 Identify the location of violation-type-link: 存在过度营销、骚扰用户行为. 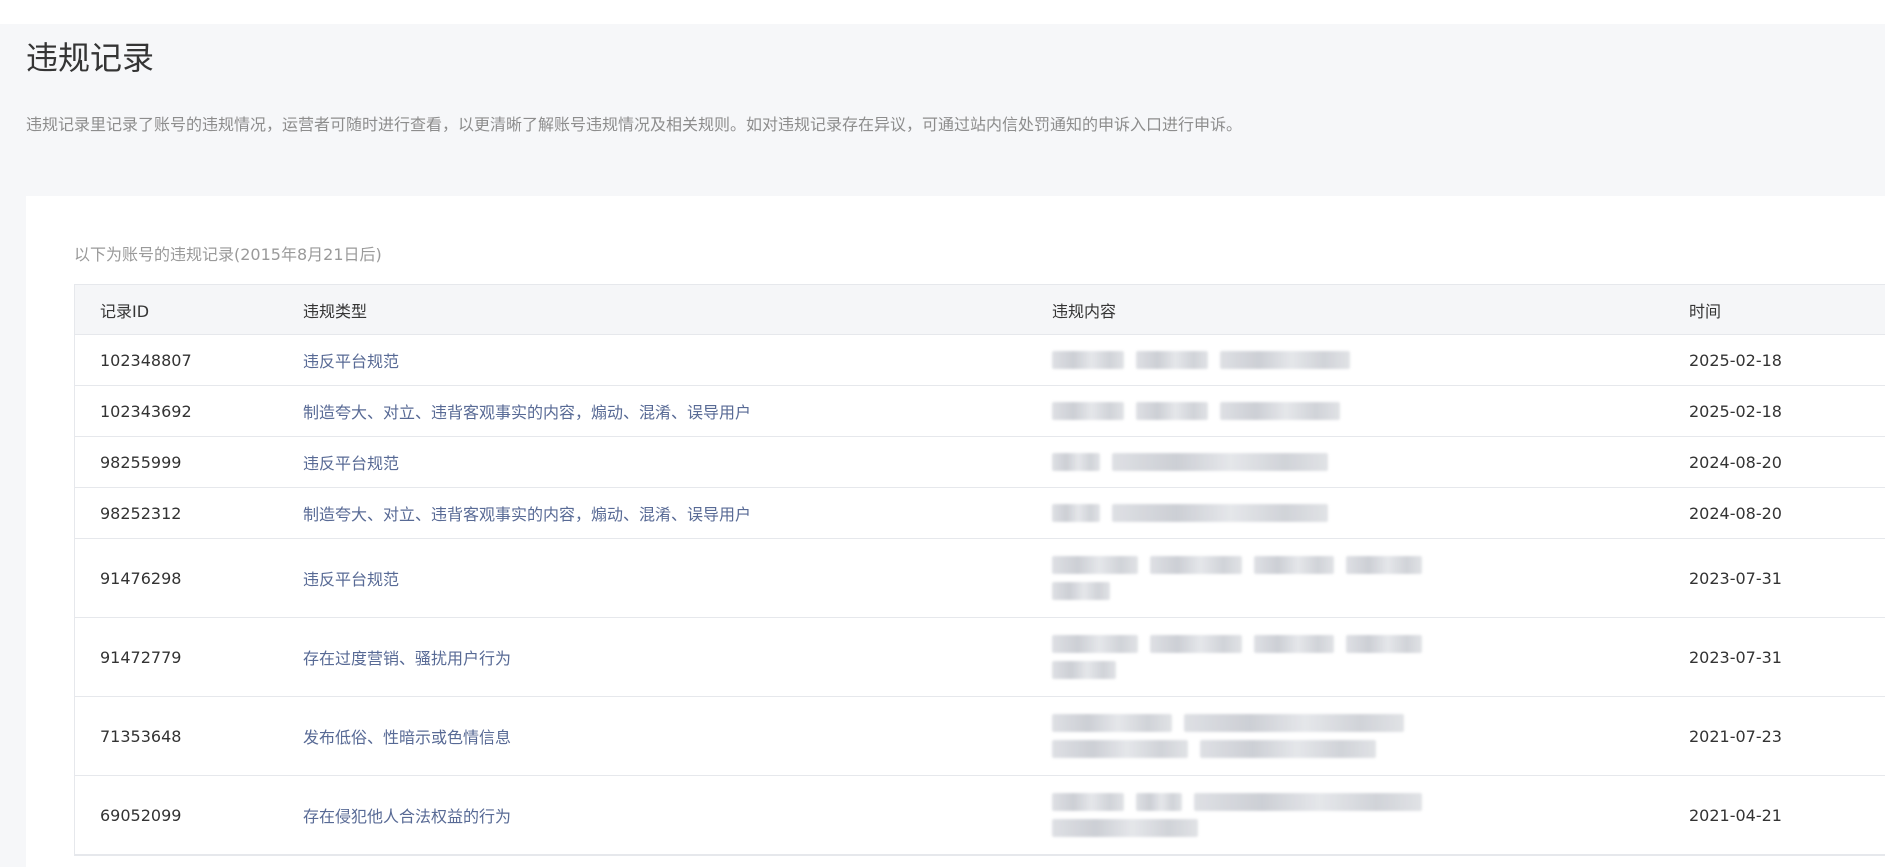
(407, 657).